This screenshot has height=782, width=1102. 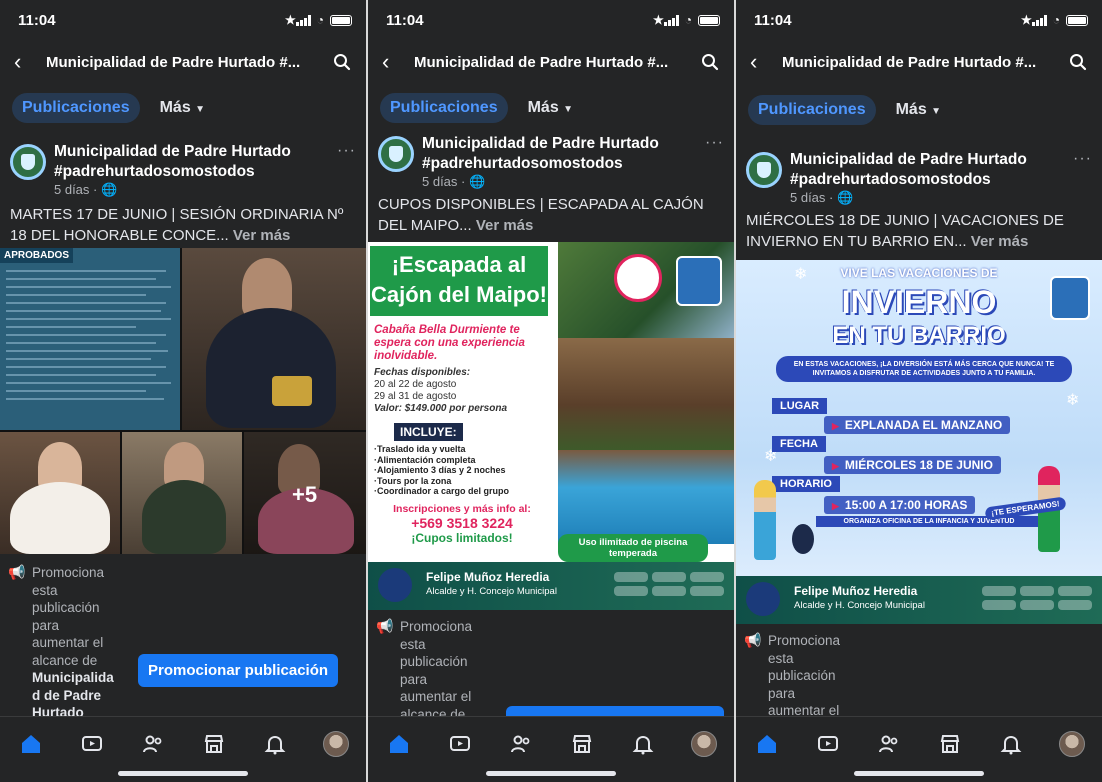 I want to click on megaphone-icon: 📢, so click(x=753, y=640).